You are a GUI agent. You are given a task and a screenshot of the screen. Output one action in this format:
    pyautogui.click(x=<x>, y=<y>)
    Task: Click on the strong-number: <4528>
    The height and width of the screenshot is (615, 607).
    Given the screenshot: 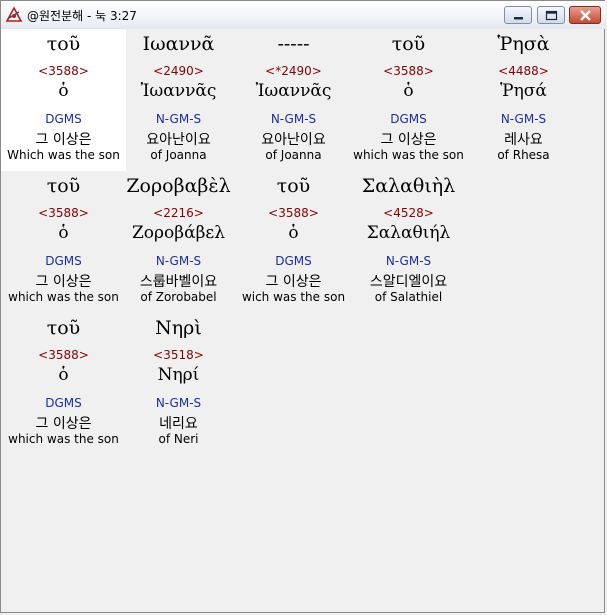 What is the action you would take?
    pyautogui.click(x=408, y=213)
    